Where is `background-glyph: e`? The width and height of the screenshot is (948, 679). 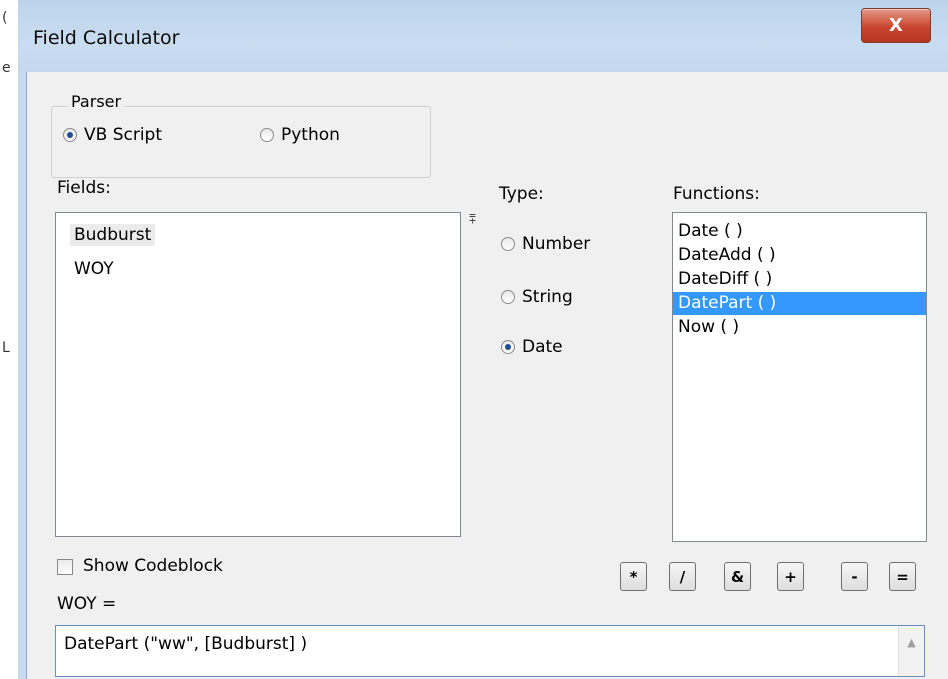
background-glyph: e is located at coordinates (6, 68).